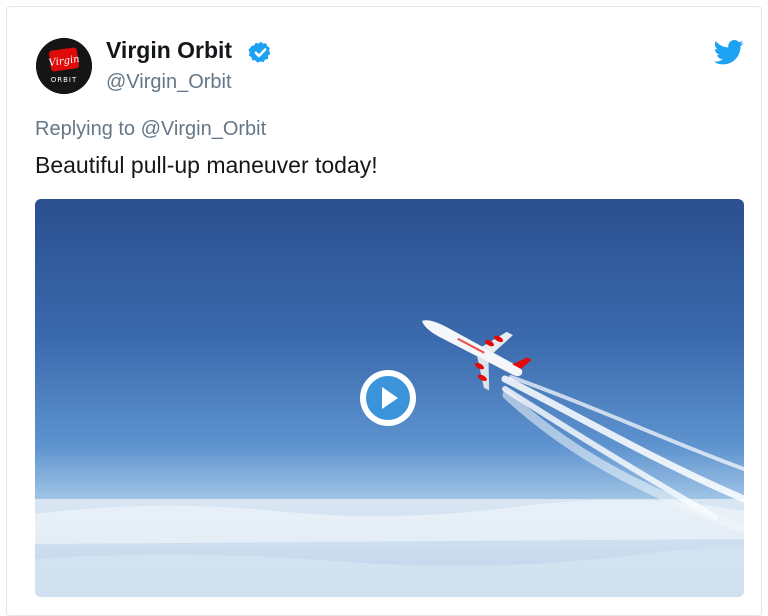 This screenshot has width=768, height=616. Describe the element at coordinates (204, 129) in the screenshot. I see `reply-to-link: @Virgin_Orbit` at that location.